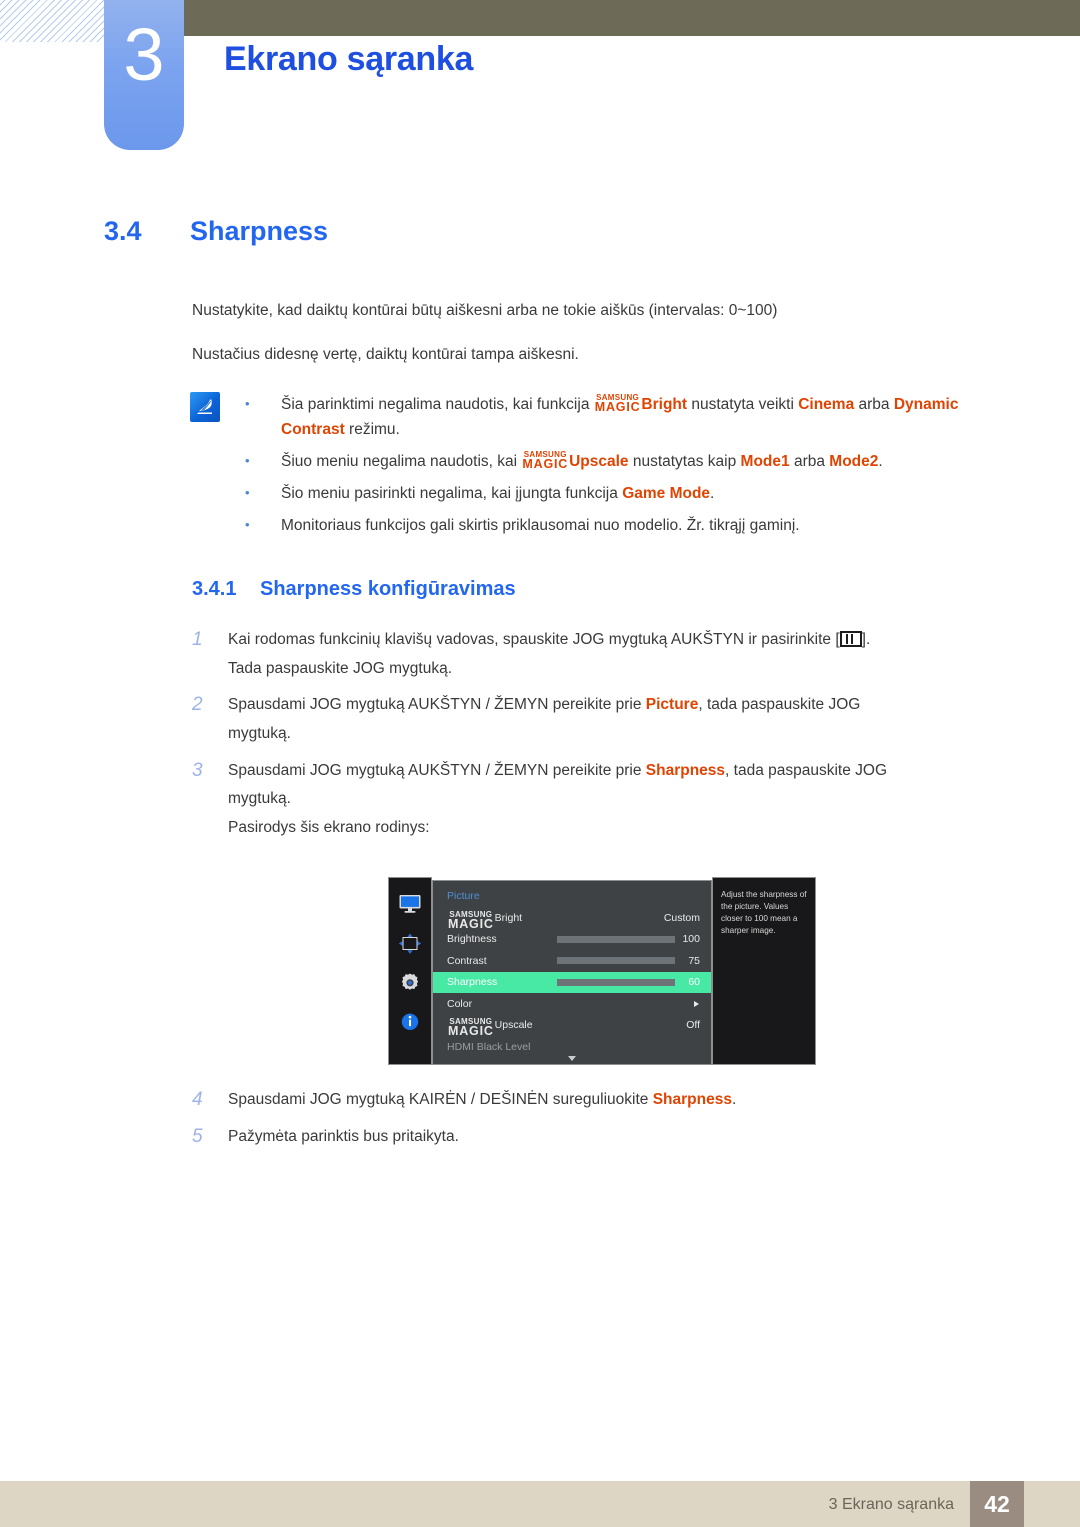  Describe the element at coordinates (205, 407) in the screenshot. I see `note-pen-icon` at that location.